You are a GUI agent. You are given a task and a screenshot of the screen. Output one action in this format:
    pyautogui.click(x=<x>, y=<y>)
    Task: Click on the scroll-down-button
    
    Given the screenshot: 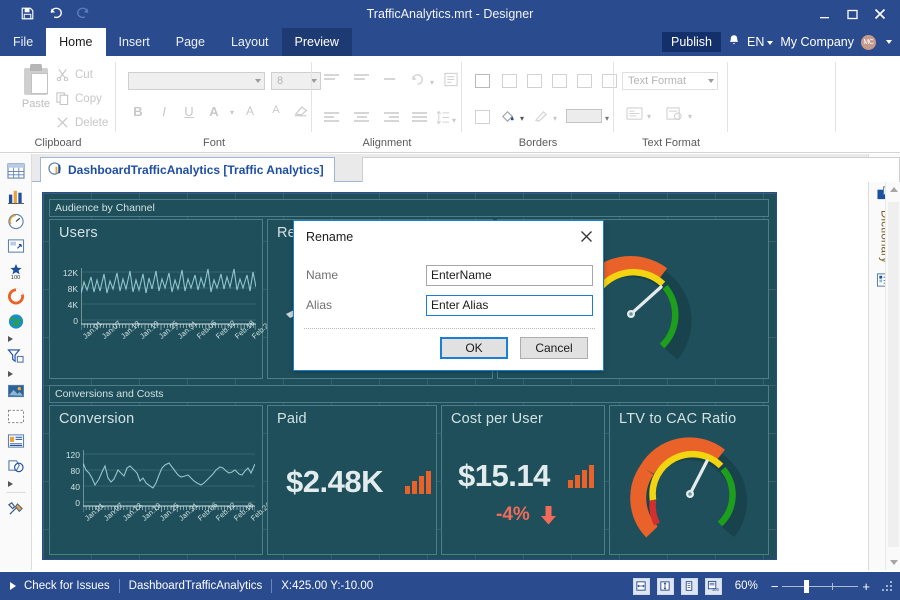 What is the action you would take?
    pyautogui.click(x=893, y=562)
    